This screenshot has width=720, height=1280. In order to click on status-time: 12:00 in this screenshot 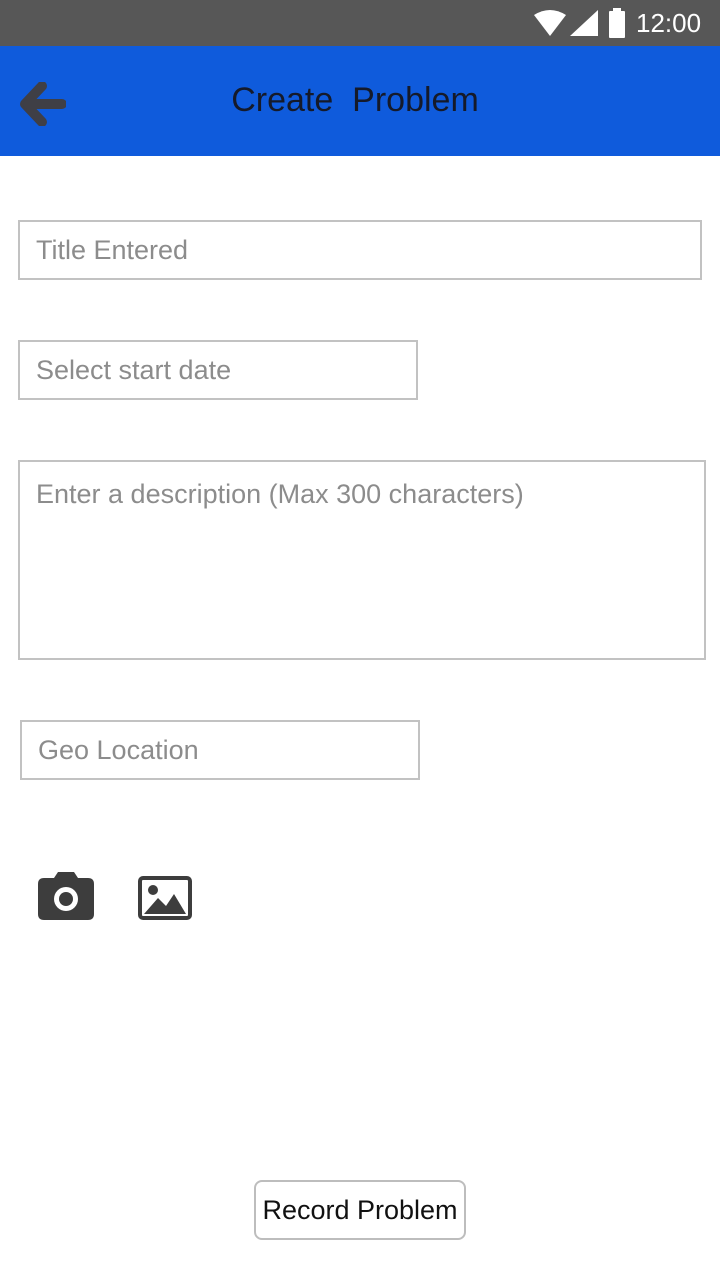, I will do `click(669, 23)`.